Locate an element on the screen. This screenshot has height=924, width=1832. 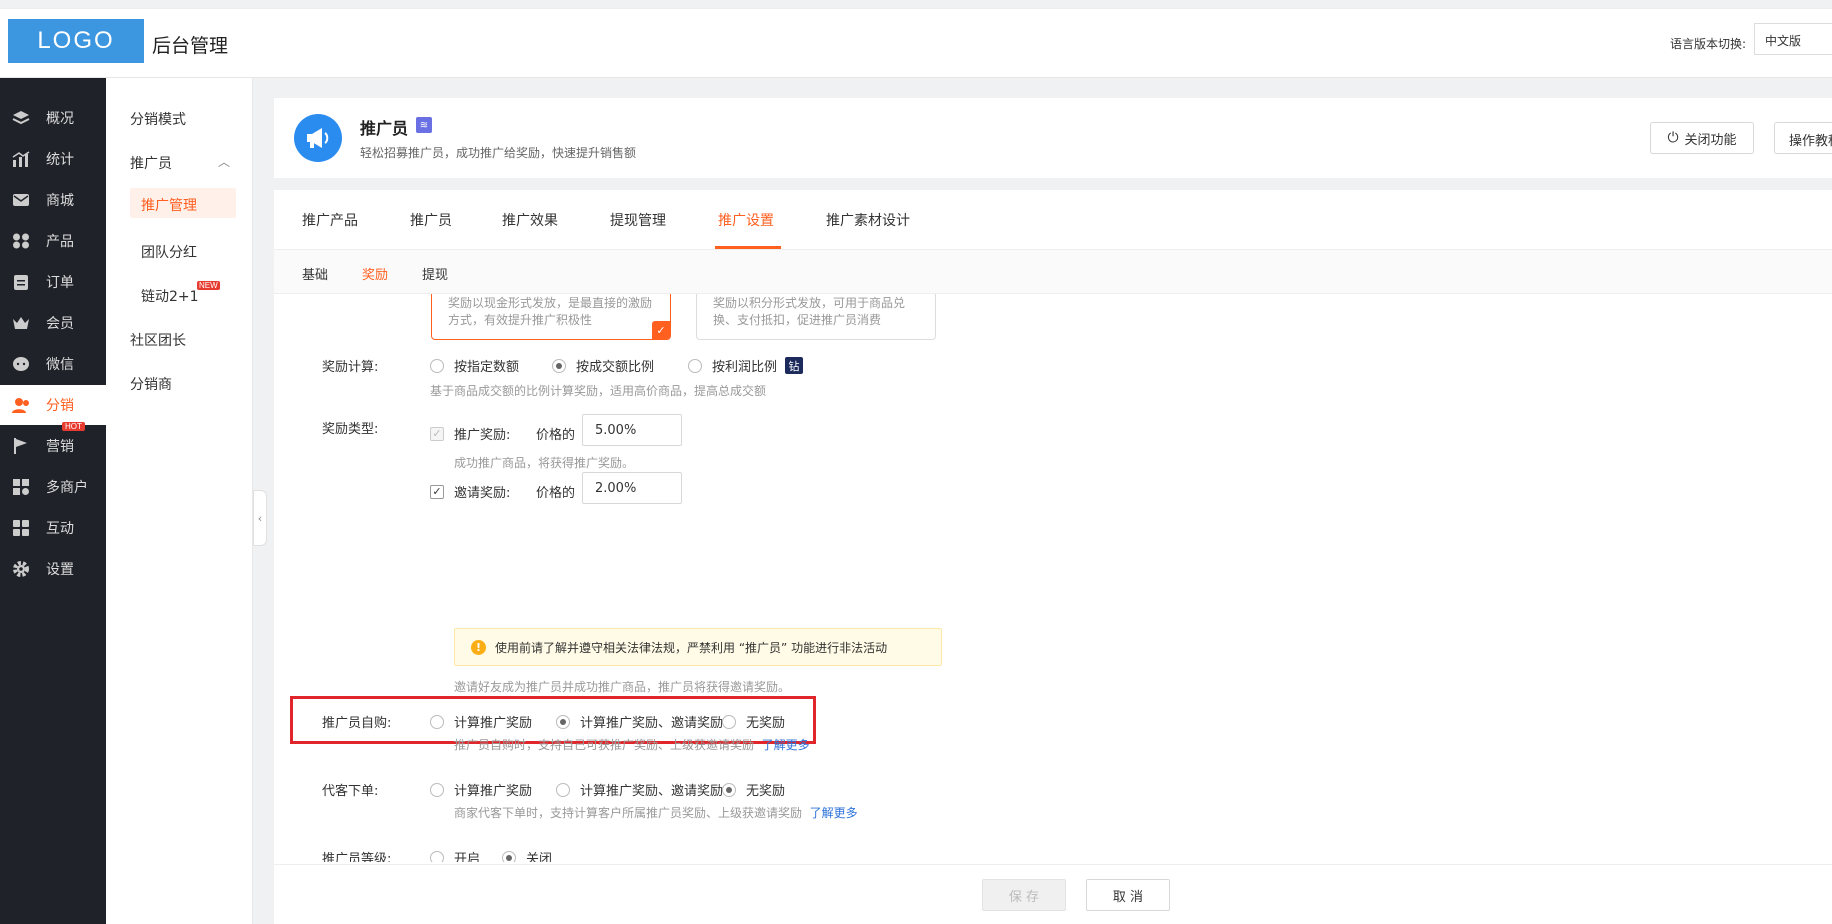
proxy-promo-invite-radio: 计算推广奖励、邀请奖励 is located at coordinates (639, 789).